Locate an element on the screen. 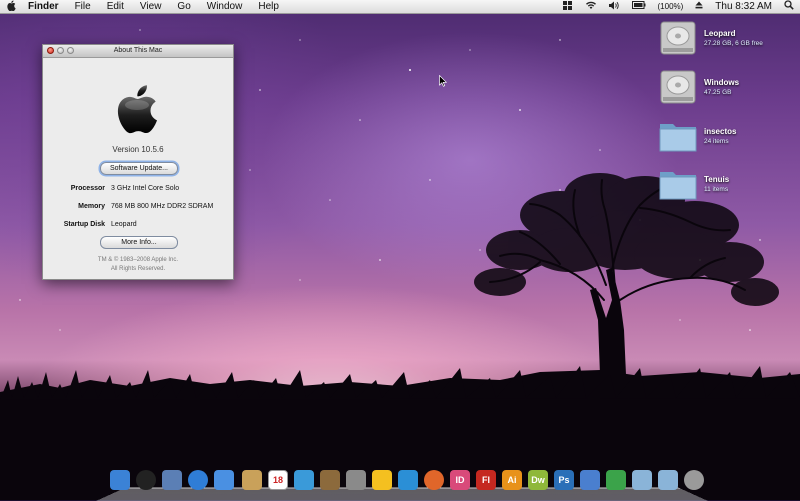 The image size is (800, 501). desktop-icon-name: Windows is located at coordinates (722, 82).